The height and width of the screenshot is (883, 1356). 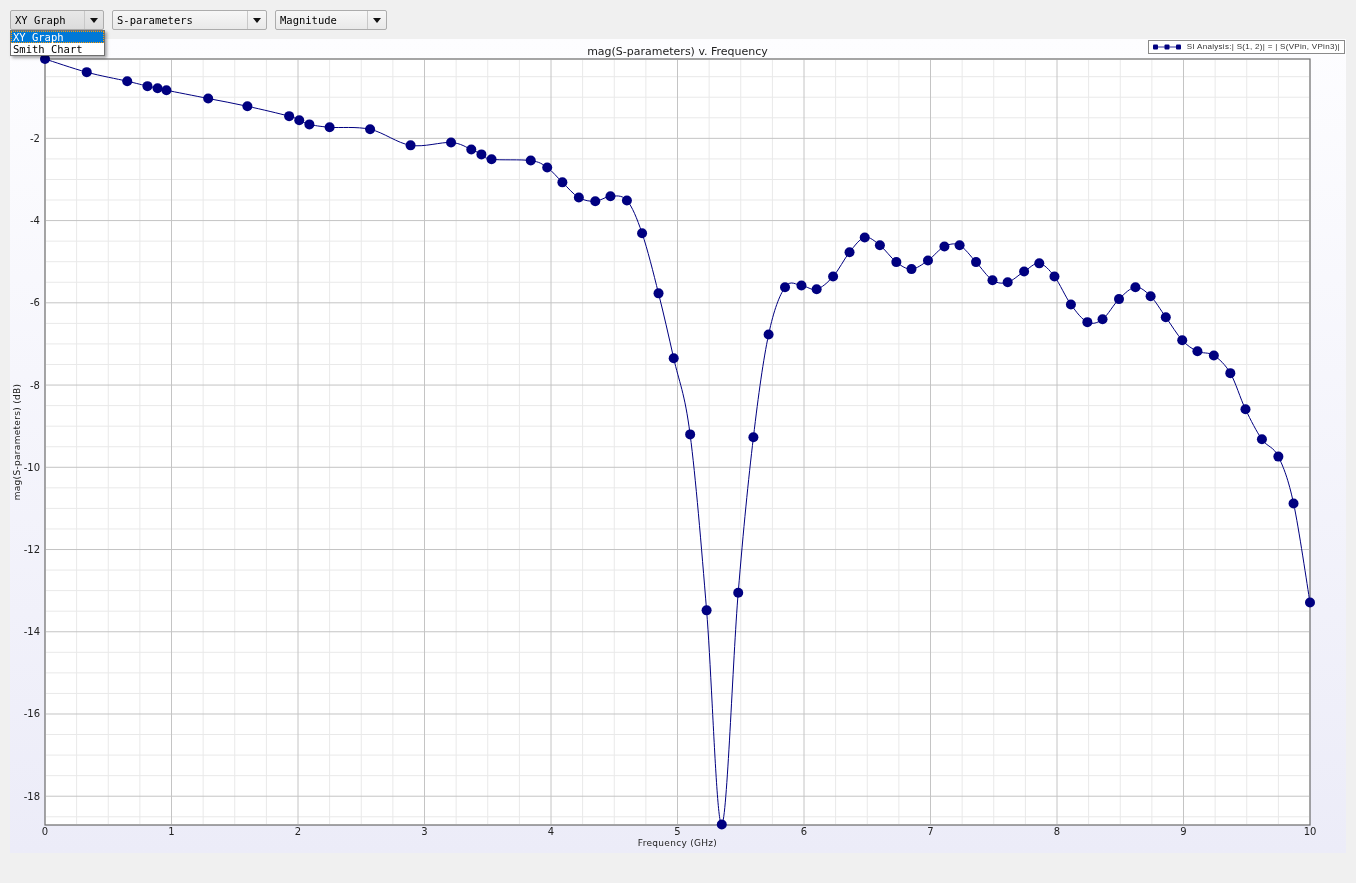 I want to click on y-tick-label: -10, so click(x=31, y=467).